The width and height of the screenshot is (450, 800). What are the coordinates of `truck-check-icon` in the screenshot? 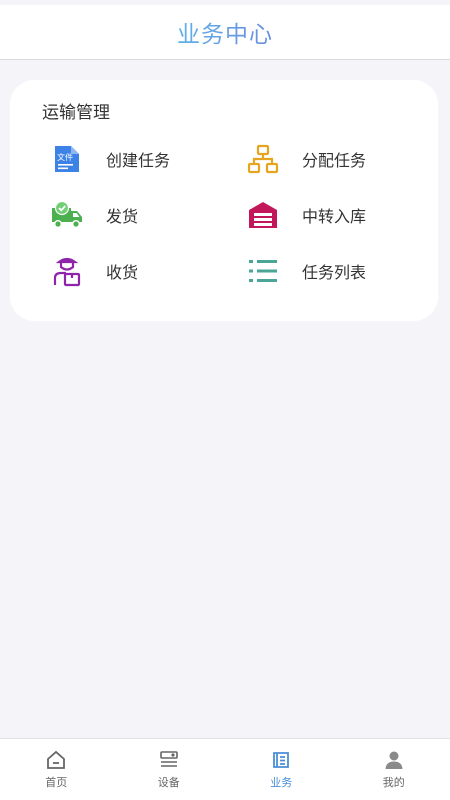 It's located at (67, 215).